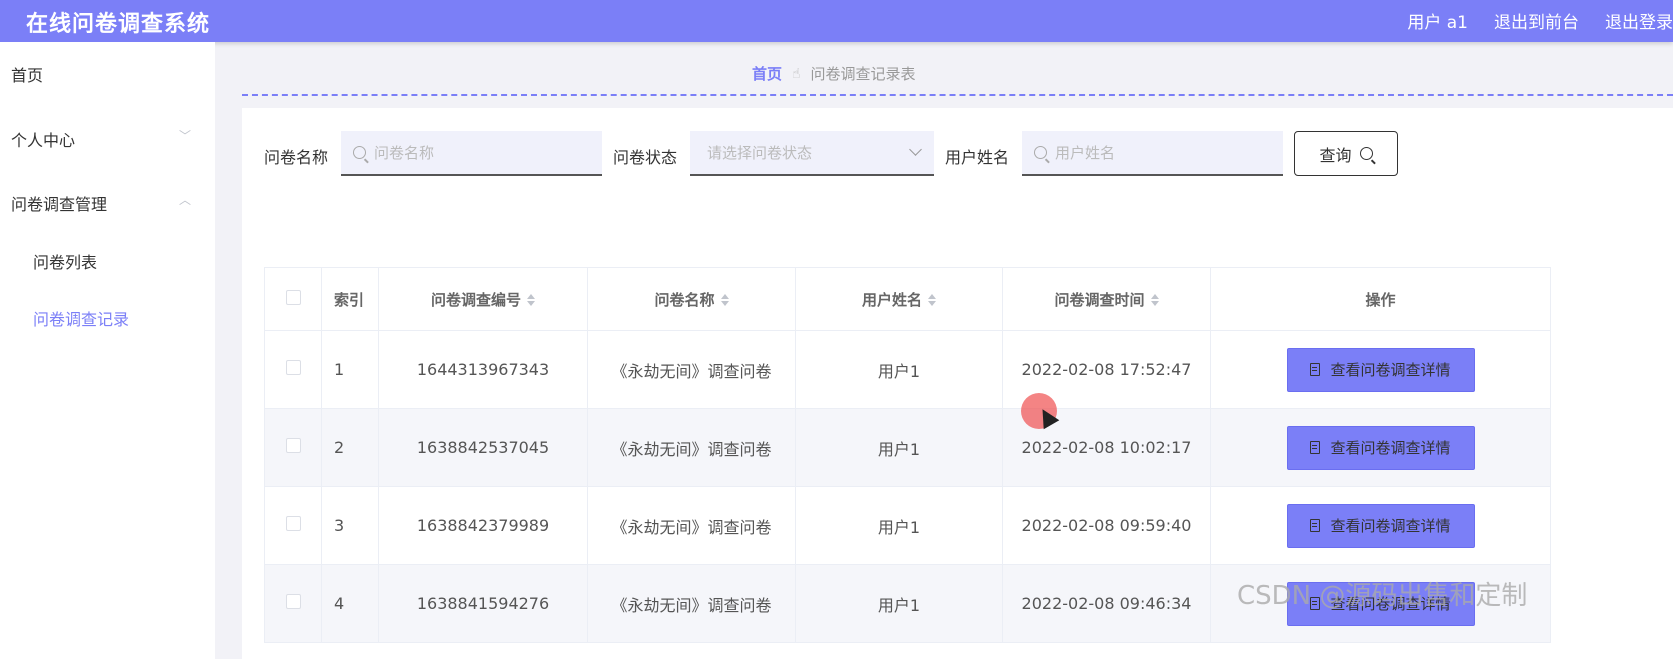 This screenshot has height=659, width=1673. I want to click on sidebar-item-label: 问卷调查管理, so click(59, 204).